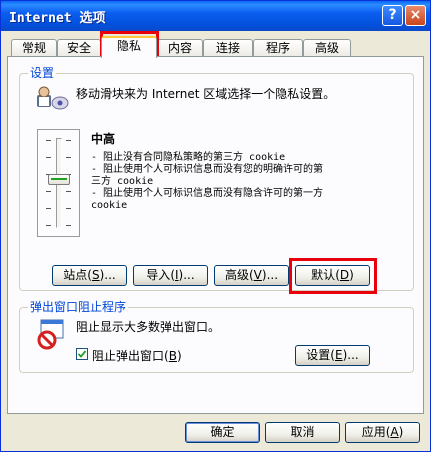  I want to click on tab-label: 内容, so click(179, 48).